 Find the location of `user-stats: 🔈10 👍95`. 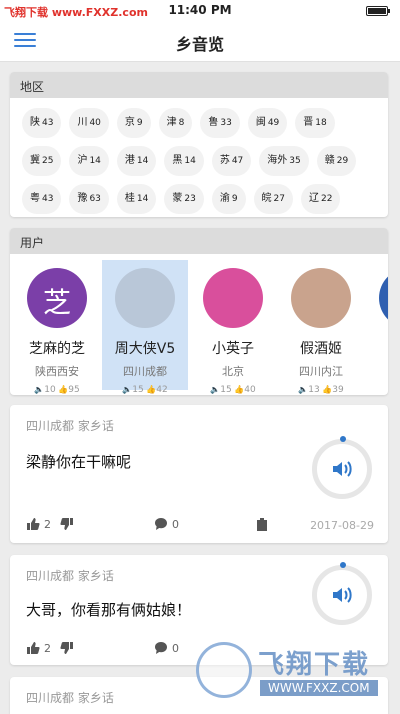

user-stats: 🔈10 👍95 is located at coordinates (57, 390).